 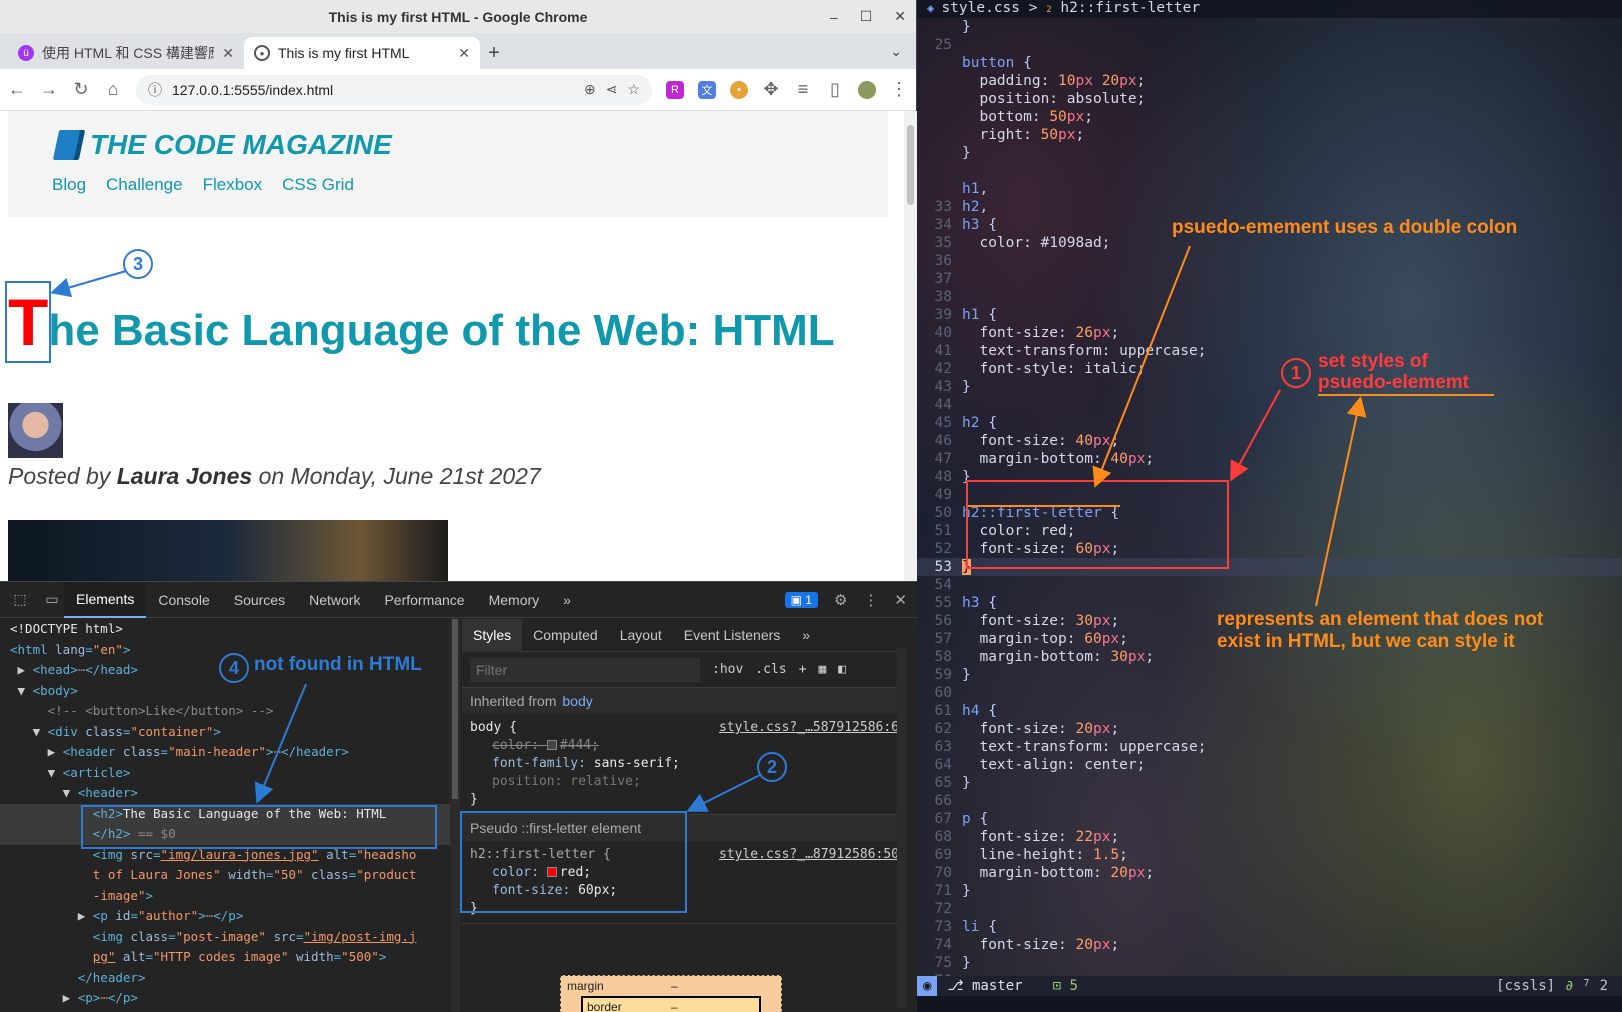 What do you see at coordinates (612, 89) in the screenshot?
I see `share-icon: ⋖` at bounding box center [612, 89].